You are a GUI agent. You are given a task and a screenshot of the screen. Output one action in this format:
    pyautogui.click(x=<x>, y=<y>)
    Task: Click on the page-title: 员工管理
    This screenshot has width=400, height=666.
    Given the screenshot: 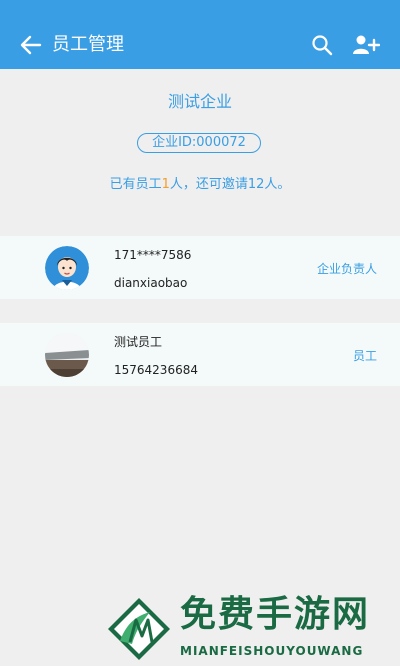 What is the action you would take?
    pyautogui.click(x=88, y=44)
    